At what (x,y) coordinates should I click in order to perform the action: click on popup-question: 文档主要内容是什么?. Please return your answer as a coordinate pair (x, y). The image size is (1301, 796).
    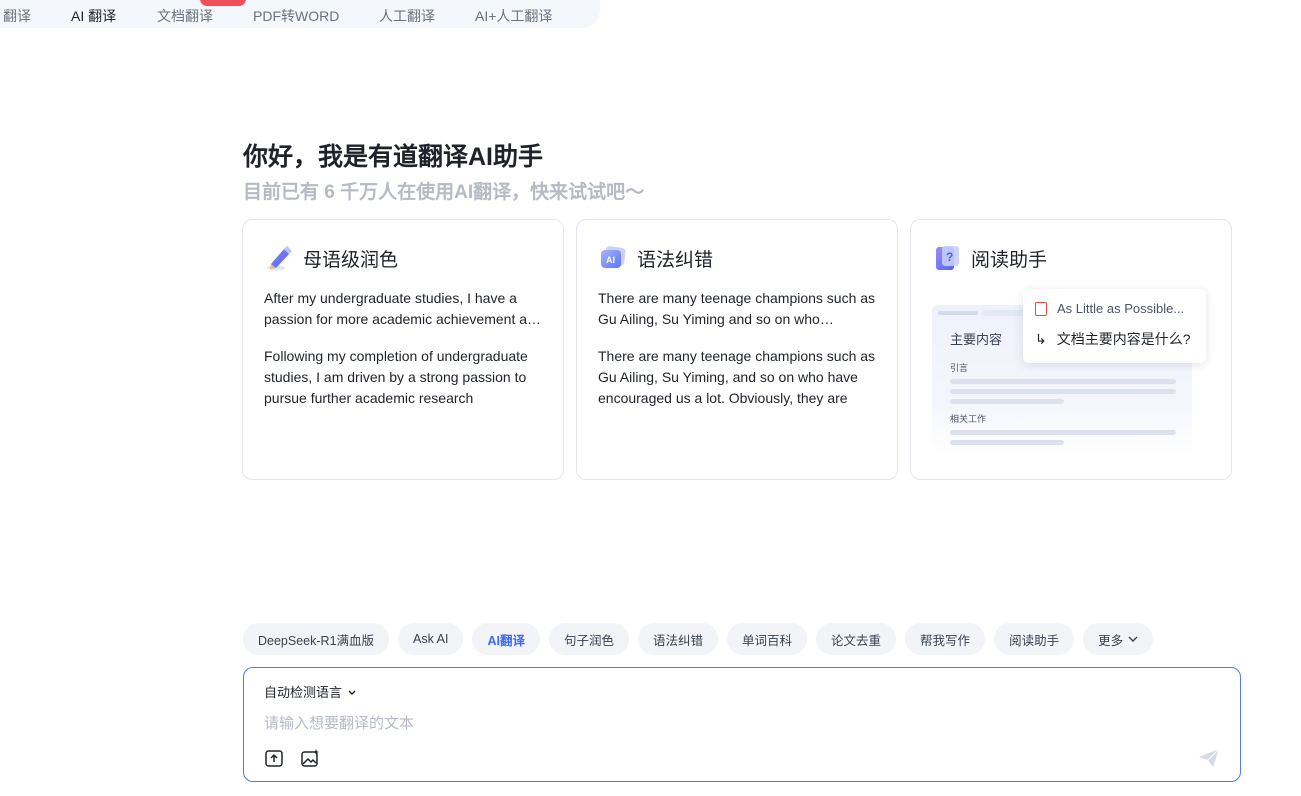
    Looking at the image, I should click on (1123, 339).